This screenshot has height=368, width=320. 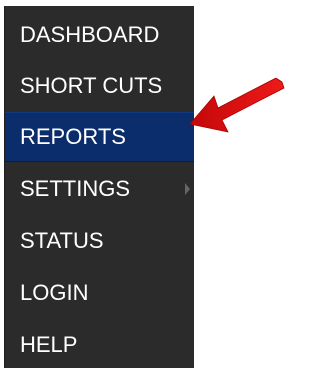 I want to click on menu-item-label: SETTINGS, so click(x=75, y=188).